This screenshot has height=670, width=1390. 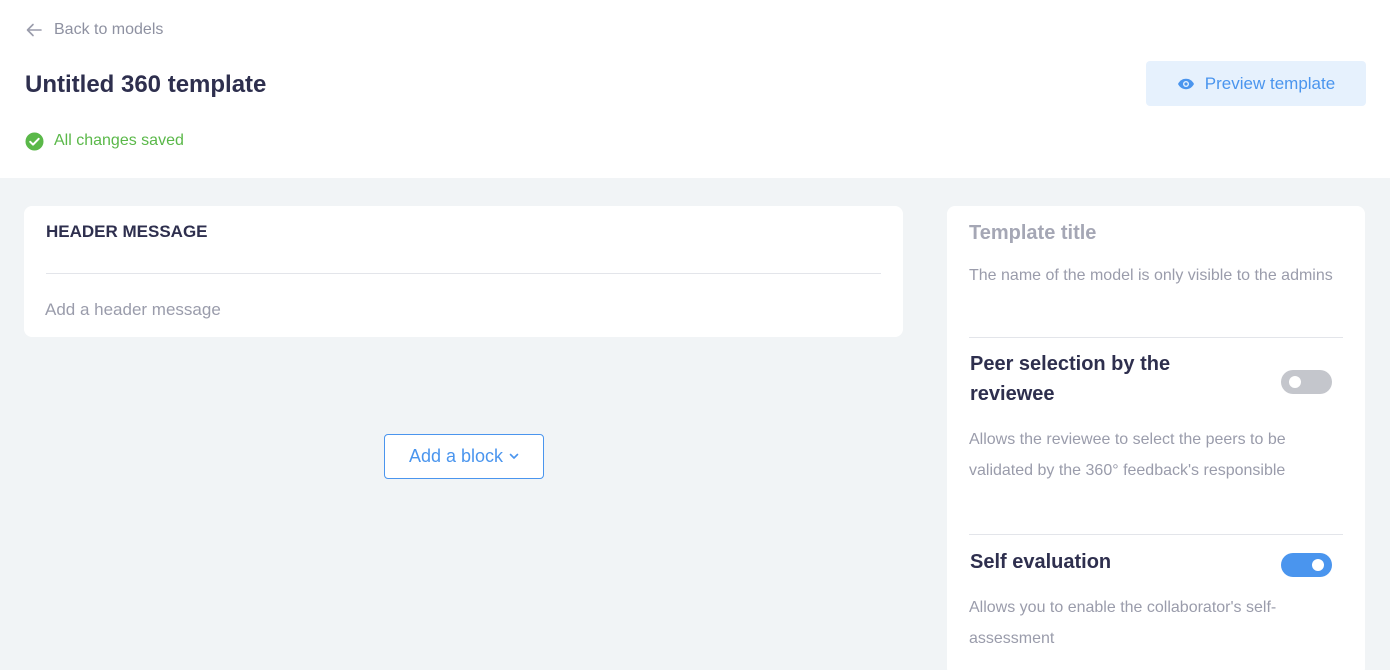 I want to click on preview-template-button: Preview template, so click(x=1256, y=83).